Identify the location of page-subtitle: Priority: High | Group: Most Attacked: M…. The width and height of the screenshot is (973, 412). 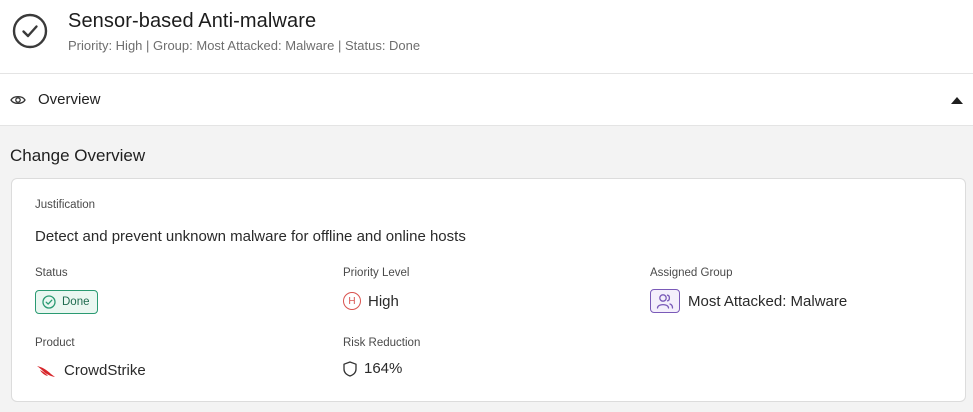
(244, 45).